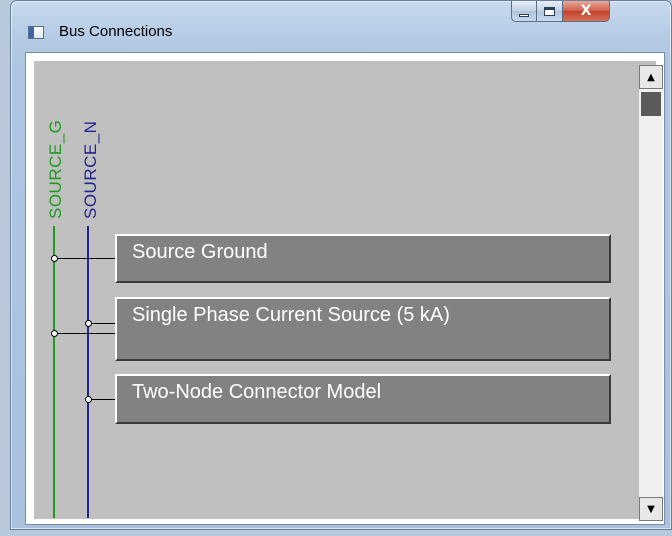 This screenshot has height=536, width=672. What do you see at coordinates (36, 32) in the screenshot?
I see `window-app-icon` at bounding box center [36, 32].